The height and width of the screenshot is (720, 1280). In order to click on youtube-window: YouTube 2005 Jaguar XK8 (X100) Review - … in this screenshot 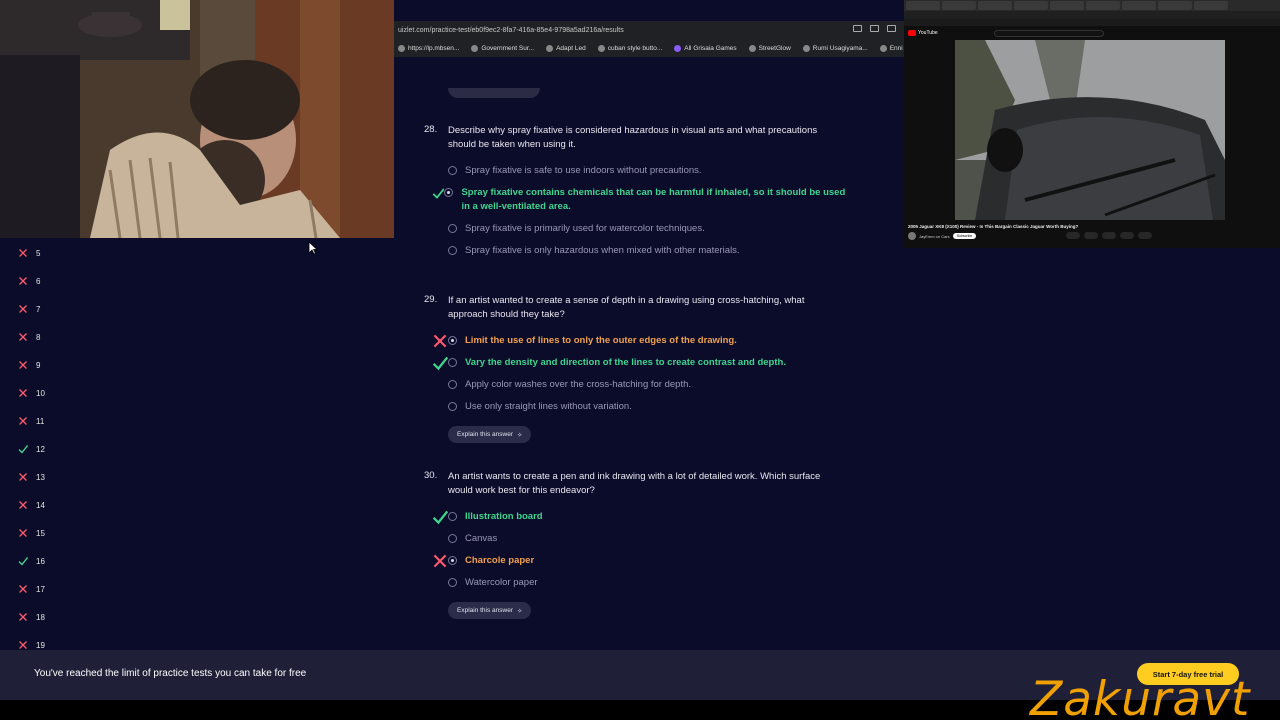, I will do `click(1092, 124)`.